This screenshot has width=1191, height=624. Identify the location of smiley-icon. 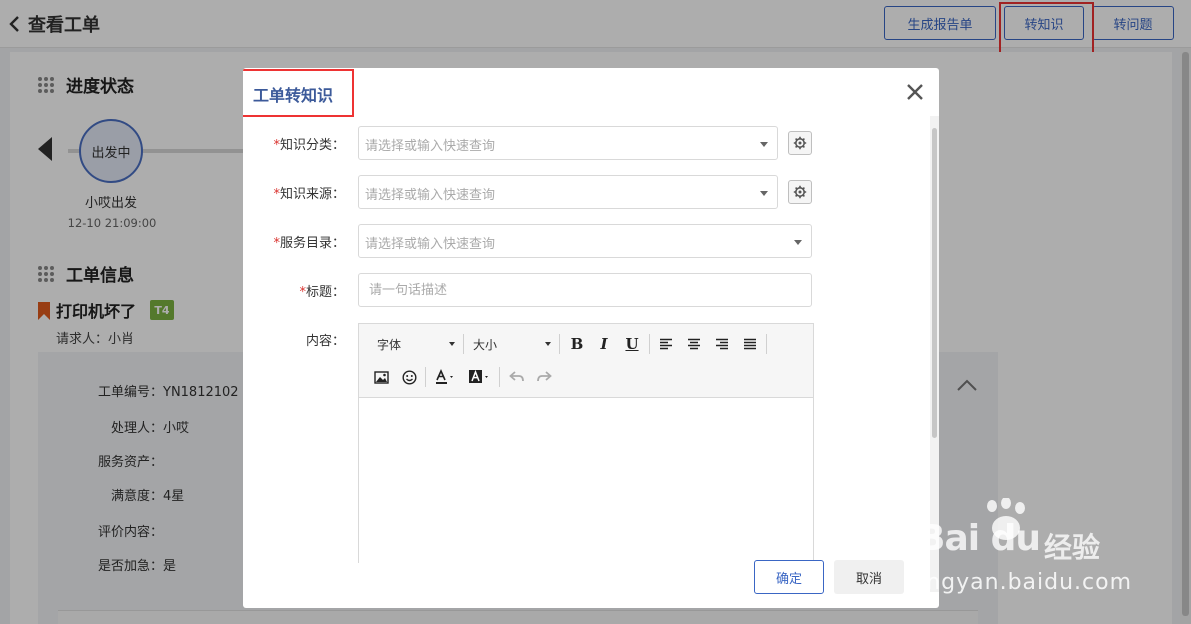
(409, 377).